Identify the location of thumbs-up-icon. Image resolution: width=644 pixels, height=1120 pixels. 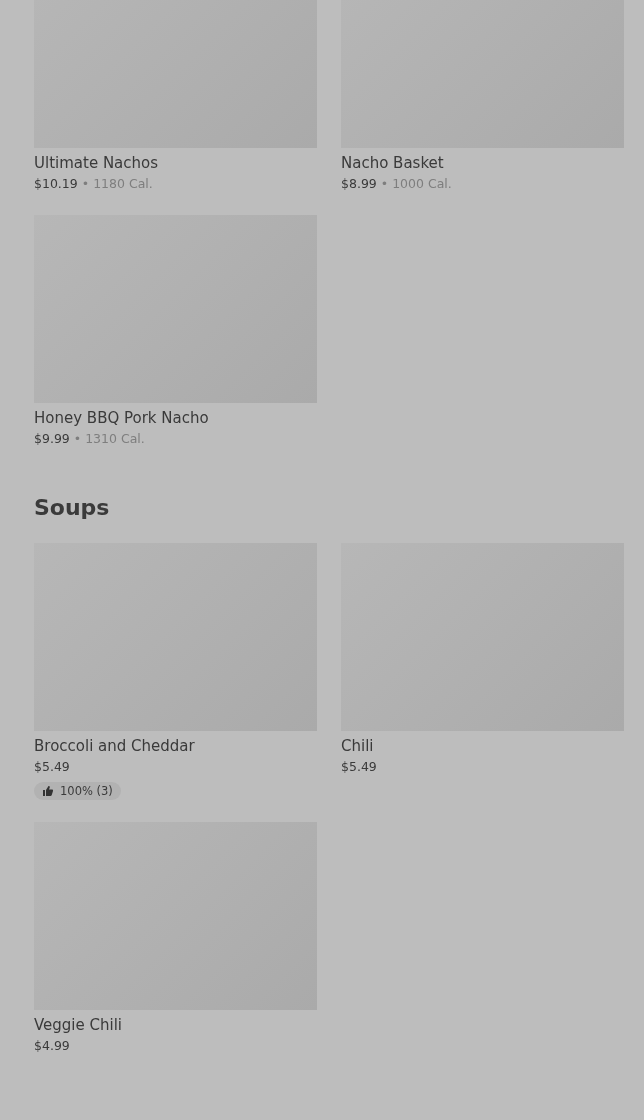
(48, 790).